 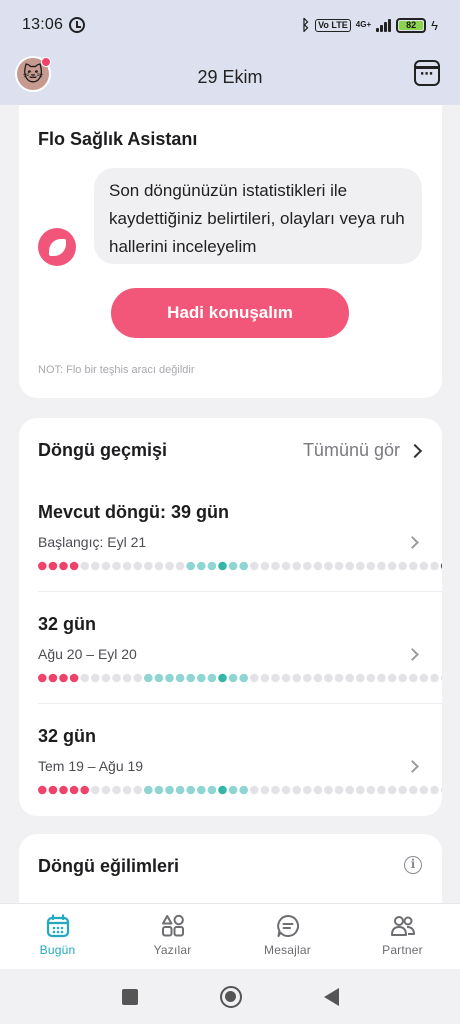 I want to click on system-nav, so click(x=230, y=996).